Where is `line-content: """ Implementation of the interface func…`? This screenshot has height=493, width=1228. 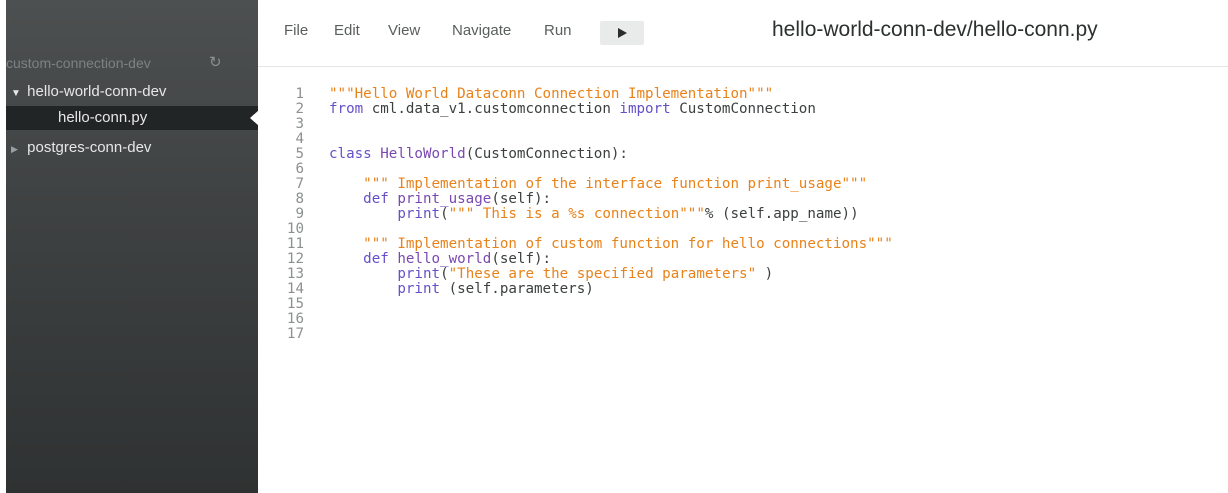 line-content: """ Implementation of the interface func… is located at coordinates (598, 184).